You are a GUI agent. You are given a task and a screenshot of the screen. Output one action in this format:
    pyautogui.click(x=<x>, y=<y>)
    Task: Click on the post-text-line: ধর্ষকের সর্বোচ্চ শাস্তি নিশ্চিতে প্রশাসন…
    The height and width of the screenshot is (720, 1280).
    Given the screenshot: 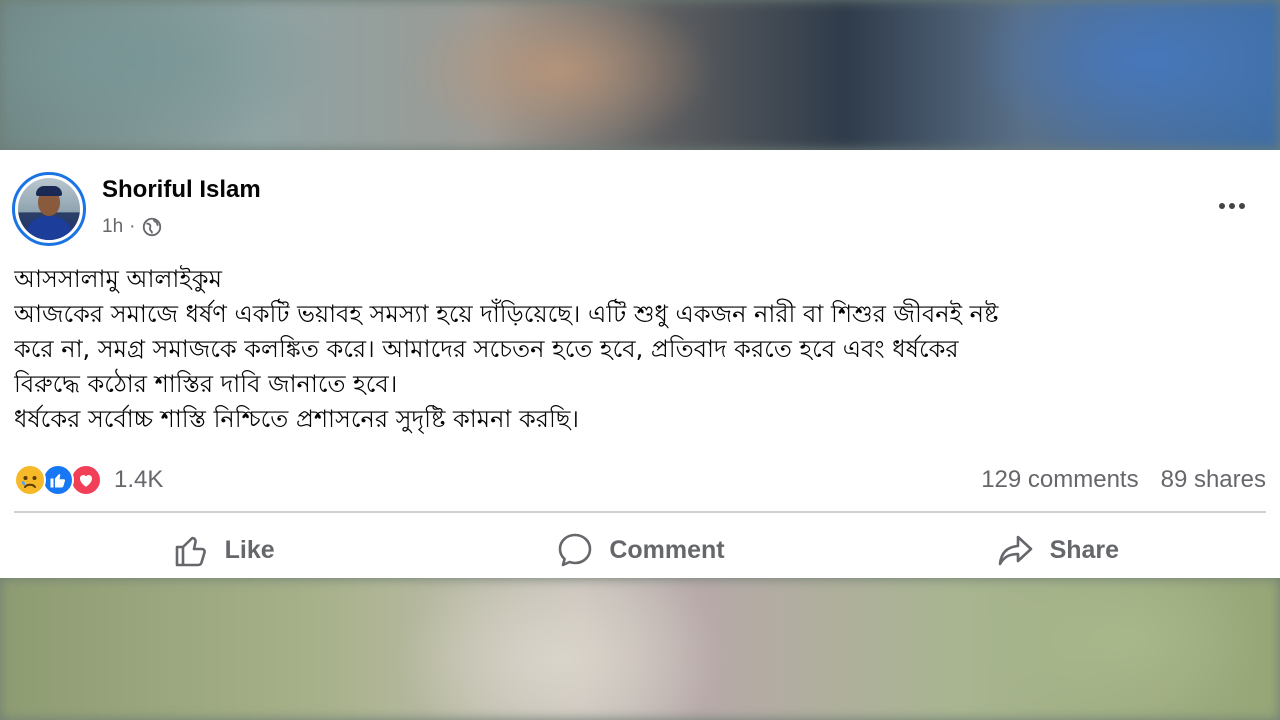 What is the action you would take?
    pyautogui.click(x=296, y=419)
    